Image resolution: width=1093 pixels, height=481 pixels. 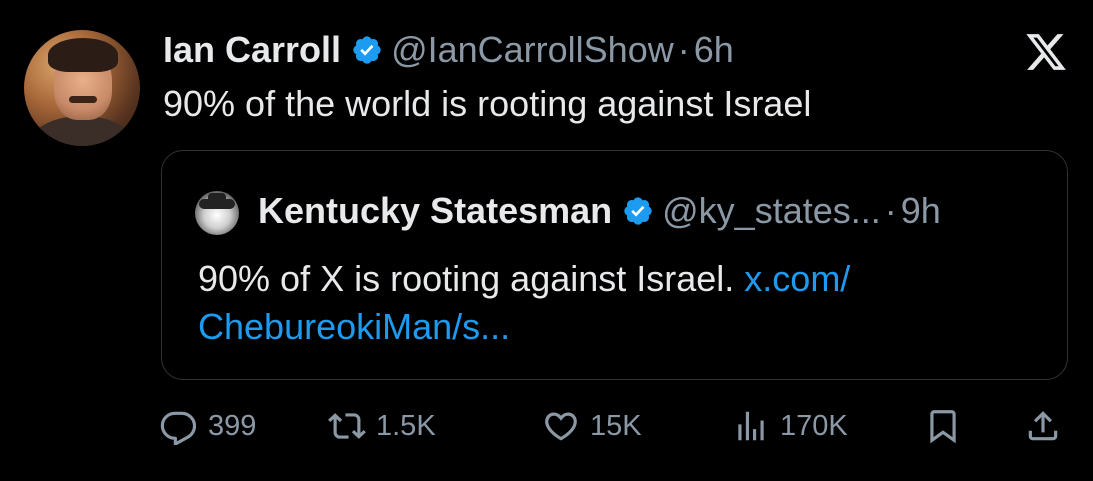 I want to click on views-chart-icon, so click(x=751, y=426).